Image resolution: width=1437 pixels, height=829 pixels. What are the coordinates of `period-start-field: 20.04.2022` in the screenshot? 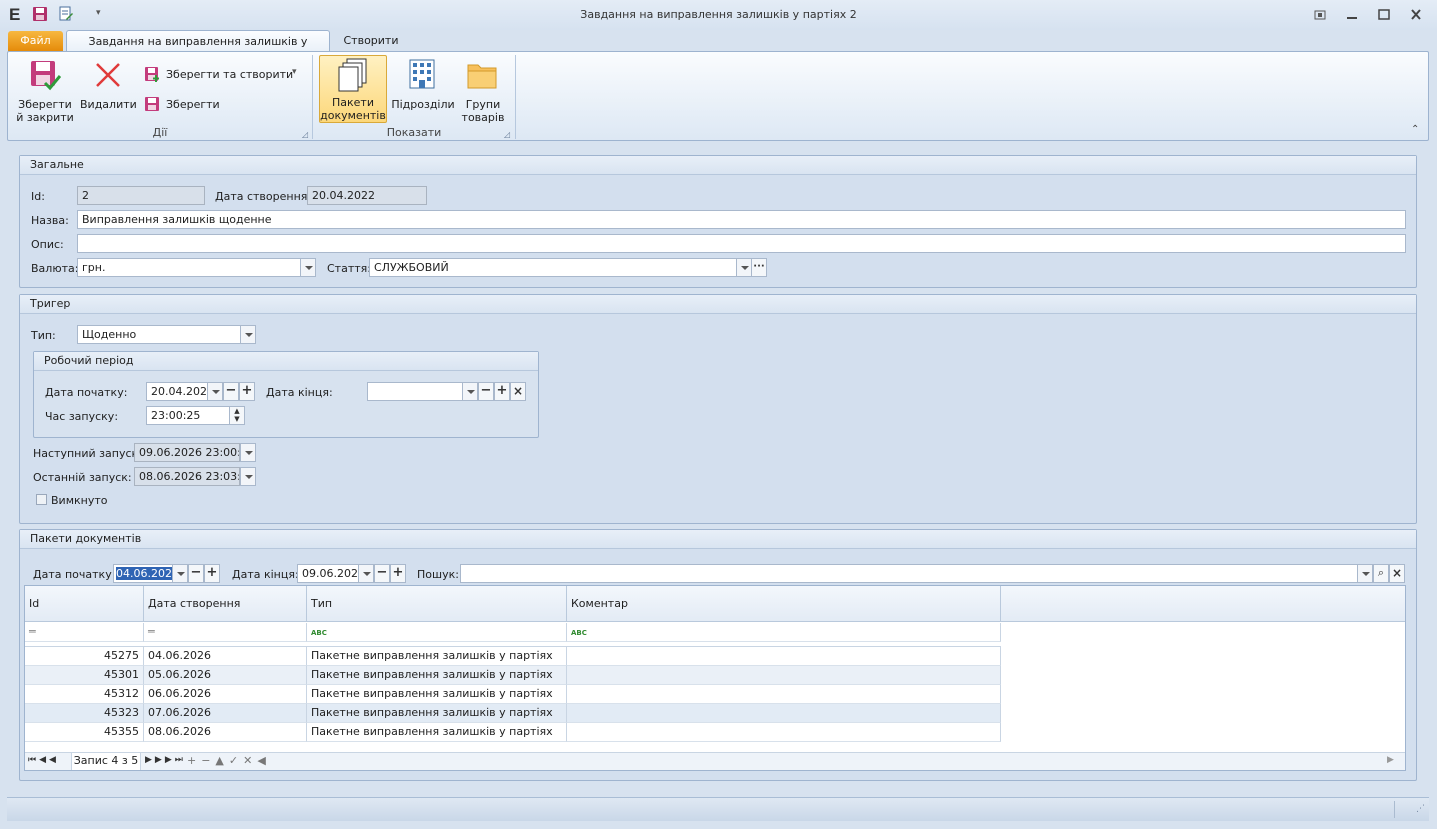 It's located at (177, 391).